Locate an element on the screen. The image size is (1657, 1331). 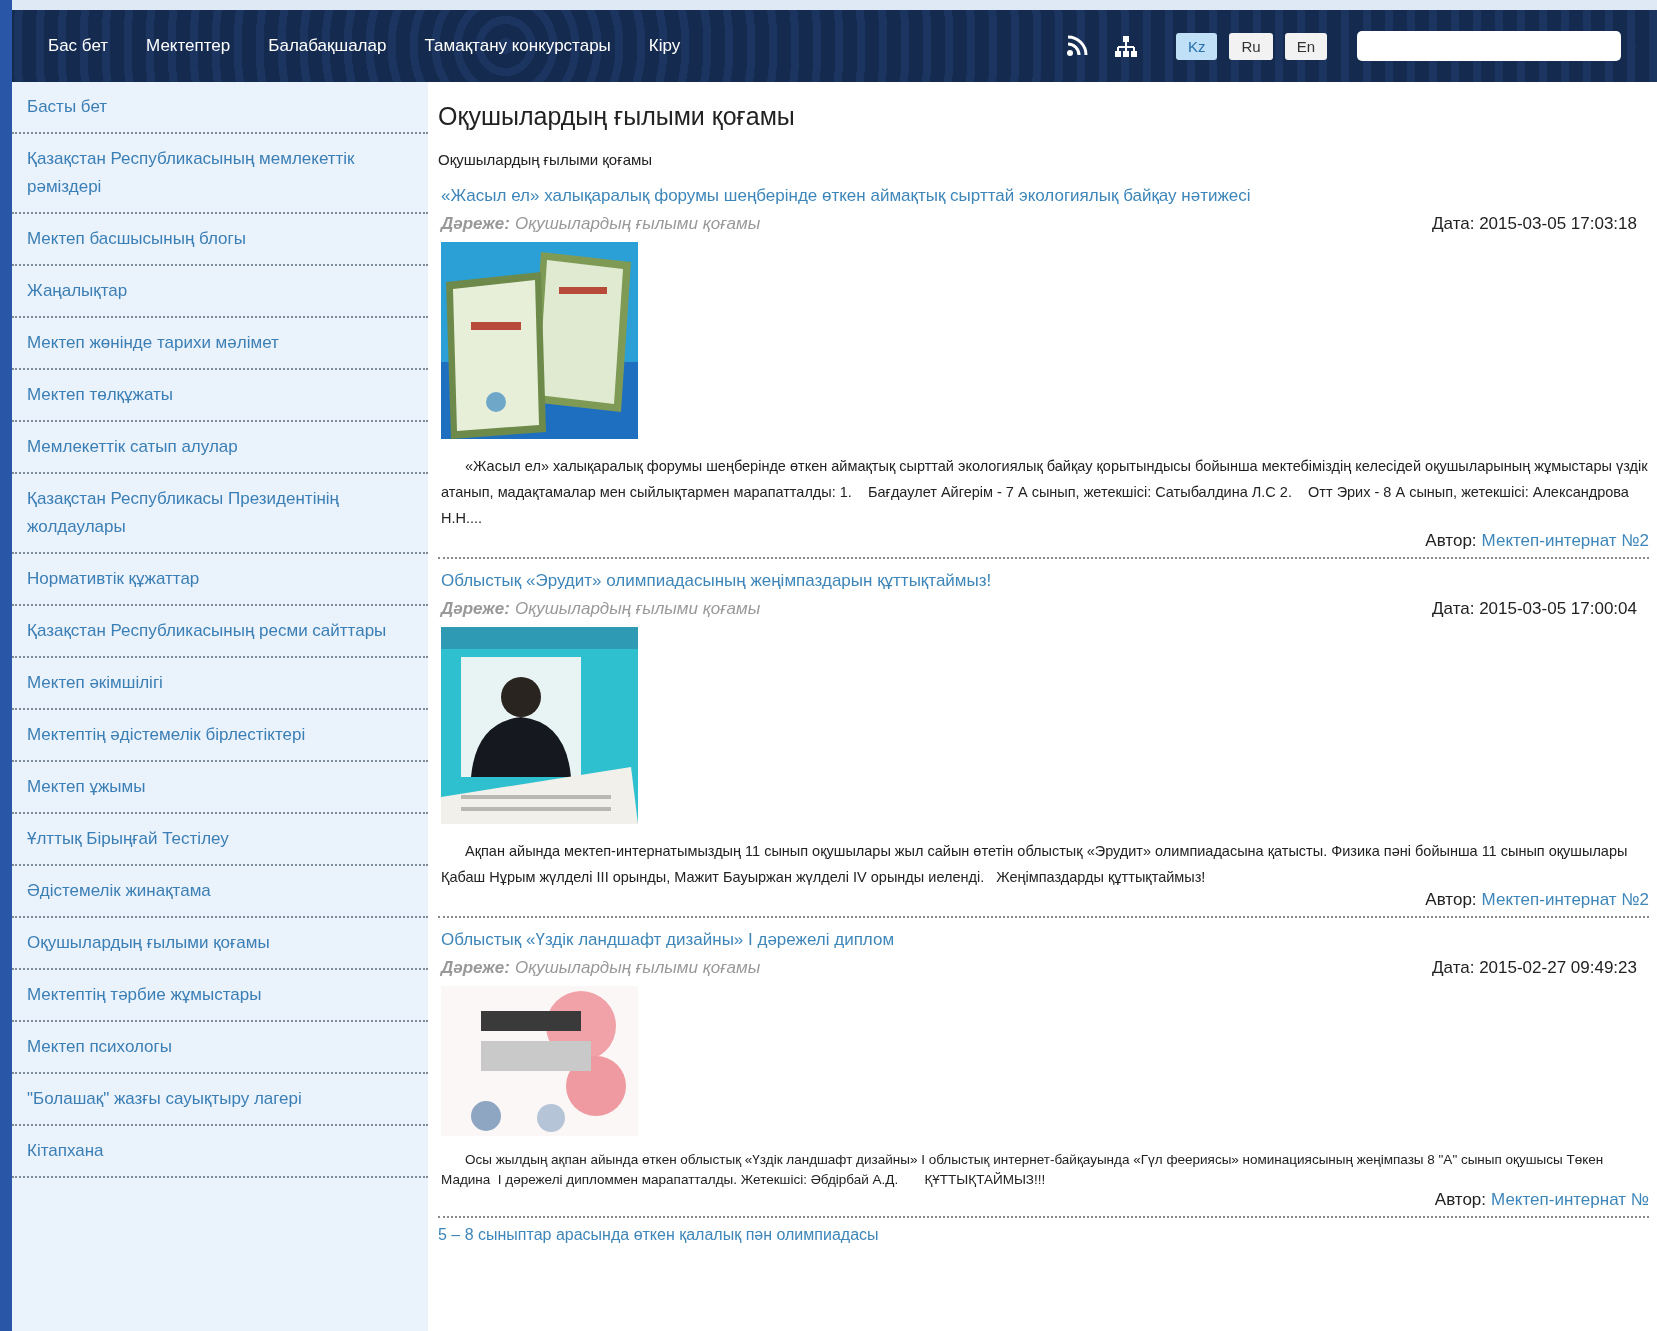
article-date: Дата: 2015-02-27 09:49:23 is located at coordinates (1535, 968).